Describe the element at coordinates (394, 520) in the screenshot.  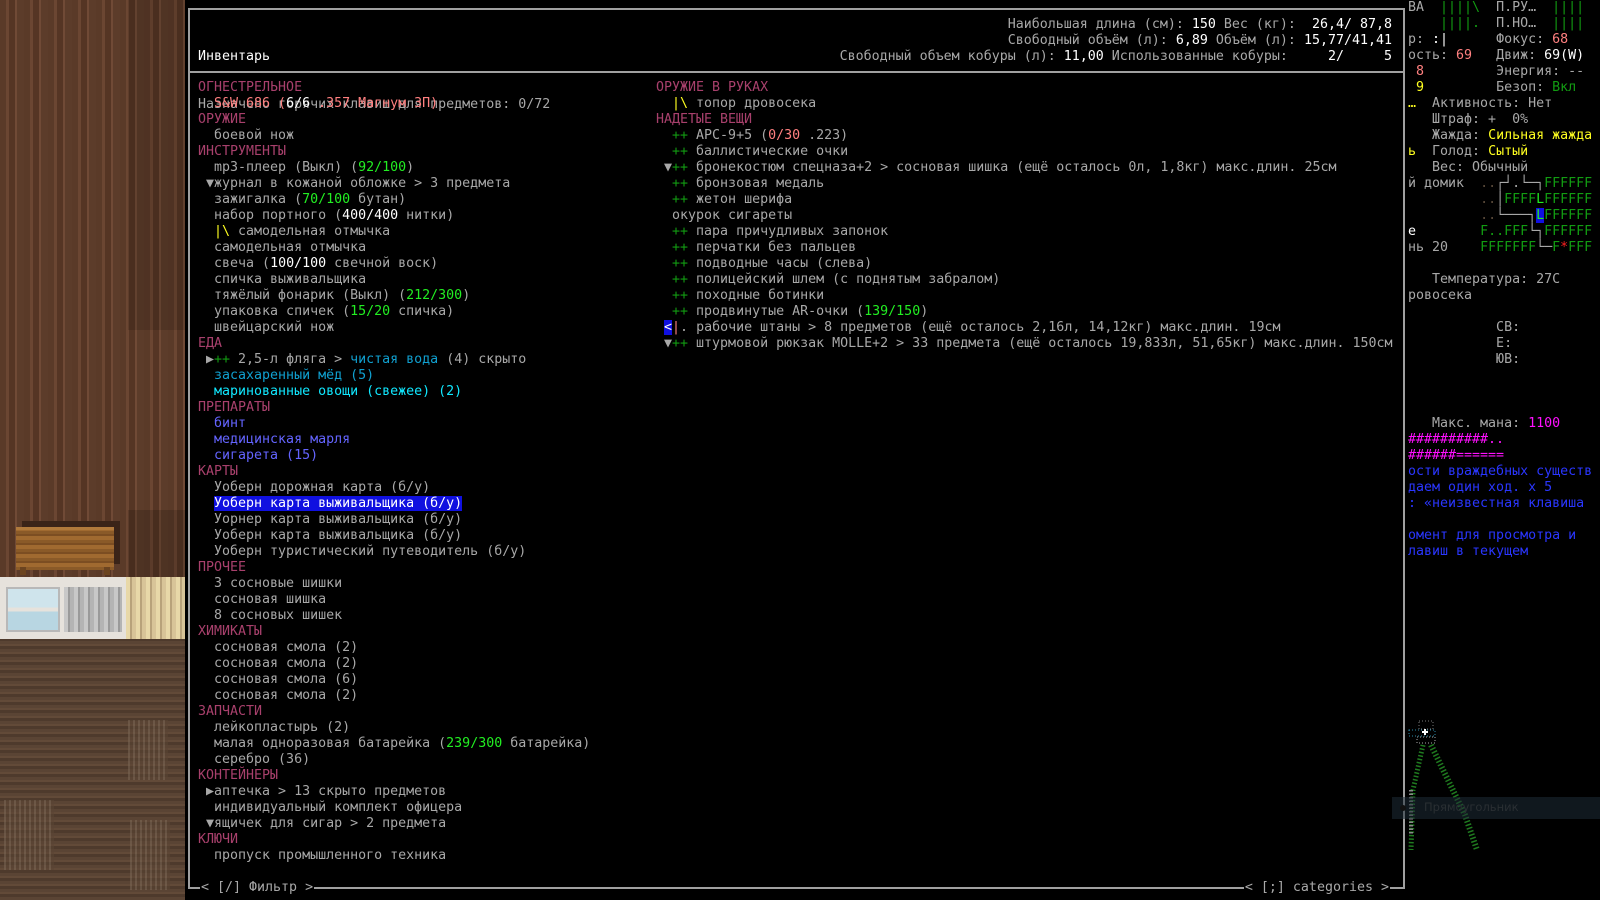
I see `inventory-item: Уорнер карта выживальщика (б/у)` at that location.